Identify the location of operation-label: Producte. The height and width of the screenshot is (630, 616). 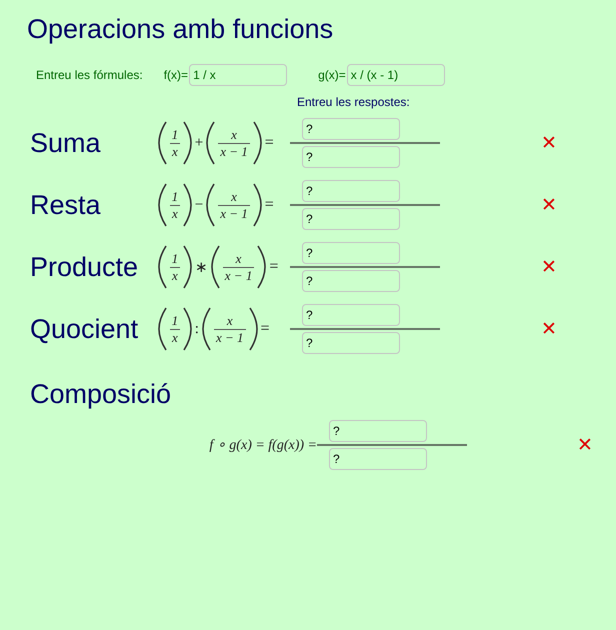
(85, 267).